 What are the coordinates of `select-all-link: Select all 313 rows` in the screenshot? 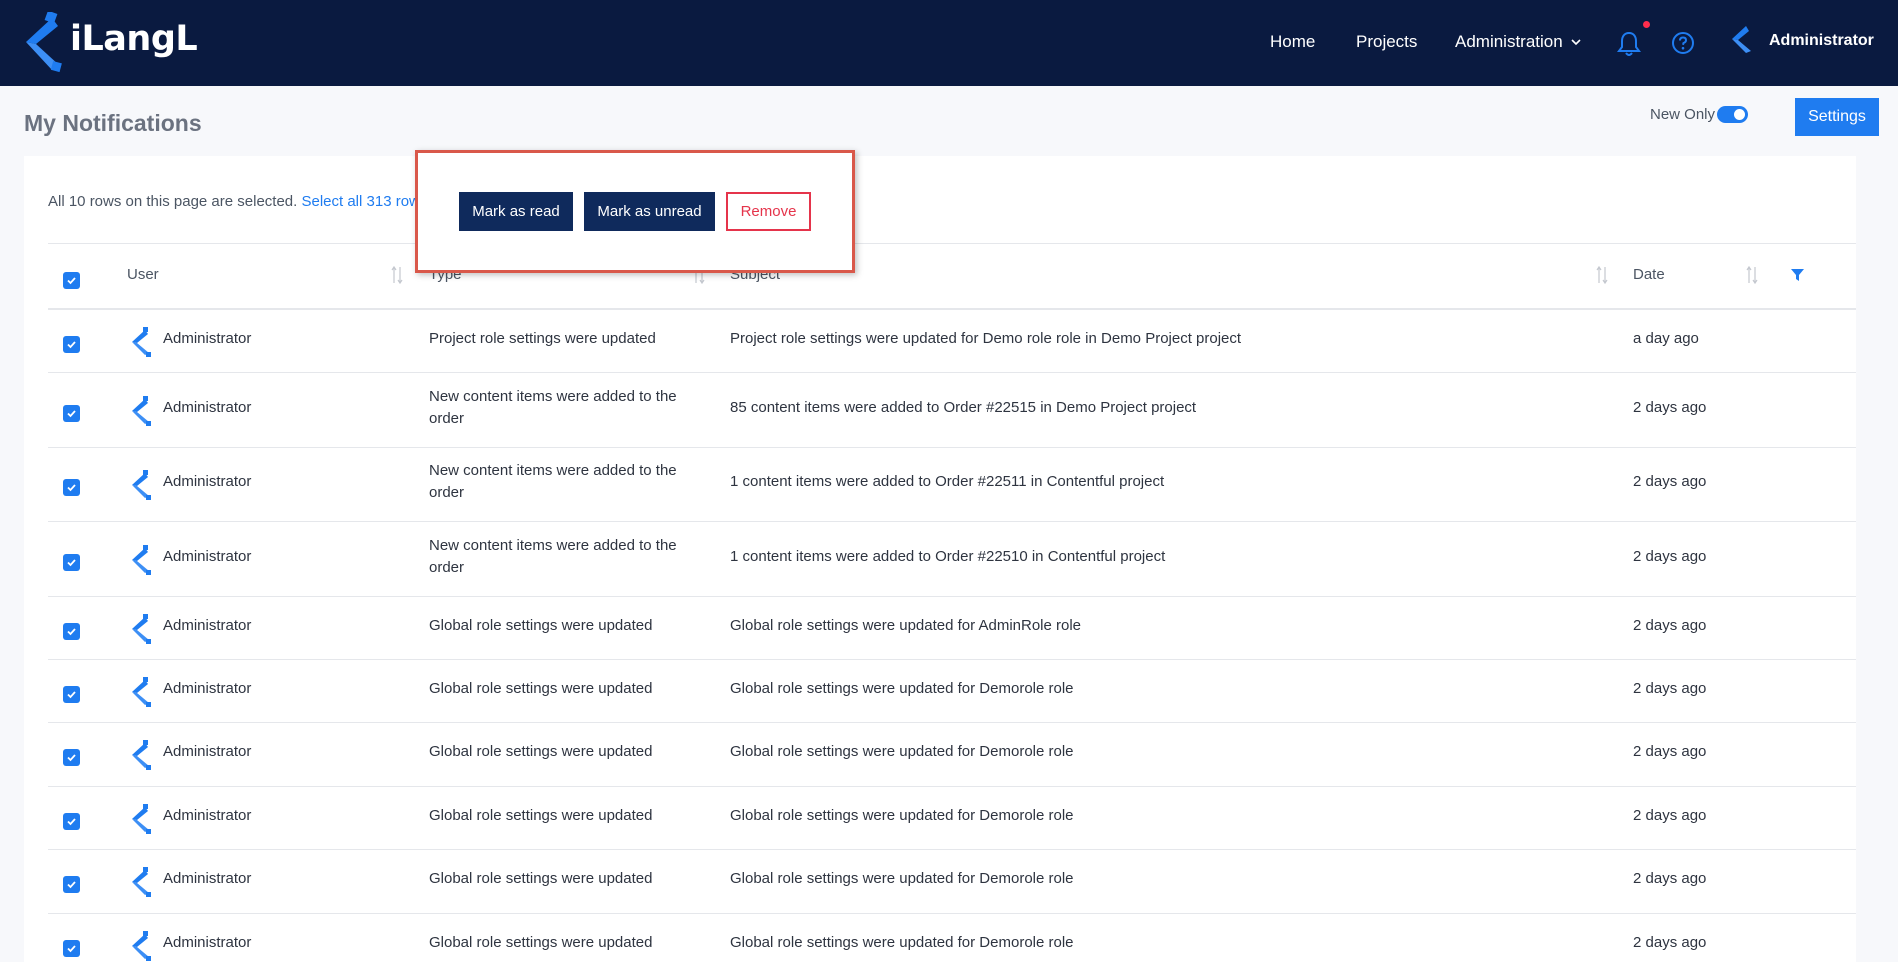 It's located at (364, 201).